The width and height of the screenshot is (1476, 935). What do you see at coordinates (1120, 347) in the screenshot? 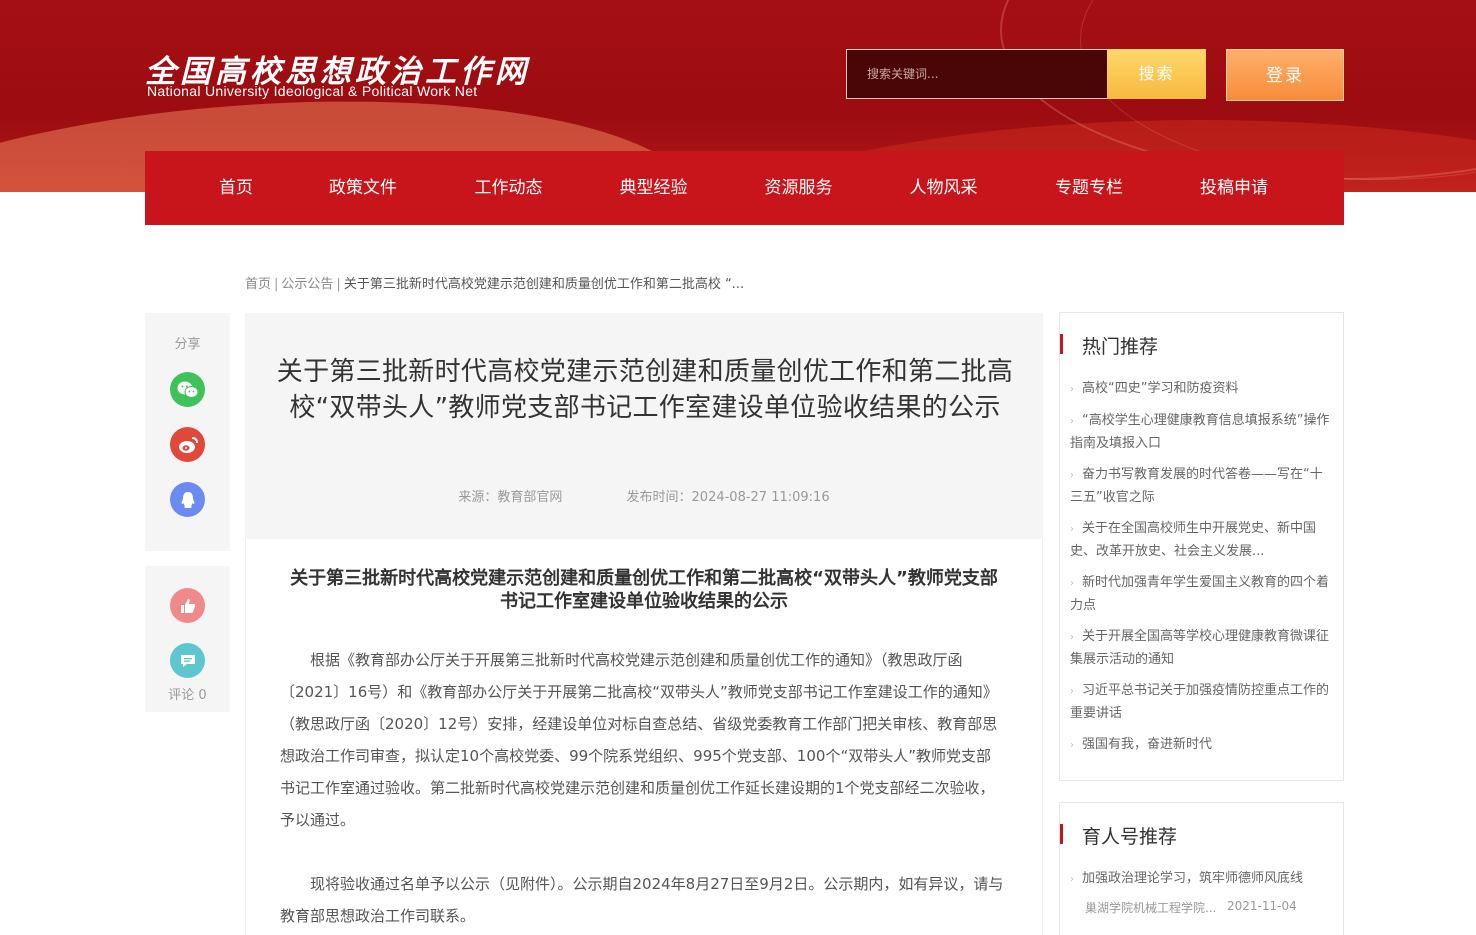
I see `hot-recommend-title: 热门推荐` at bounding box center [1120, 347].